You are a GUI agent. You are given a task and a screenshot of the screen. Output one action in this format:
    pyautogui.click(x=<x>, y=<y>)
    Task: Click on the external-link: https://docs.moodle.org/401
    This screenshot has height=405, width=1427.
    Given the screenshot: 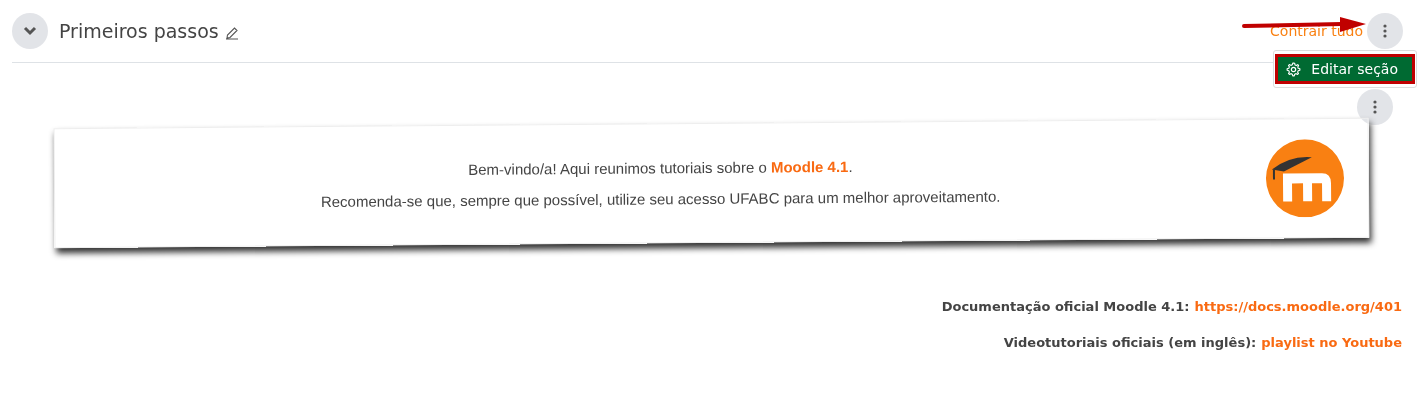 What is the action you would take?
    pyautogui.click(x=1298, y=306)
    